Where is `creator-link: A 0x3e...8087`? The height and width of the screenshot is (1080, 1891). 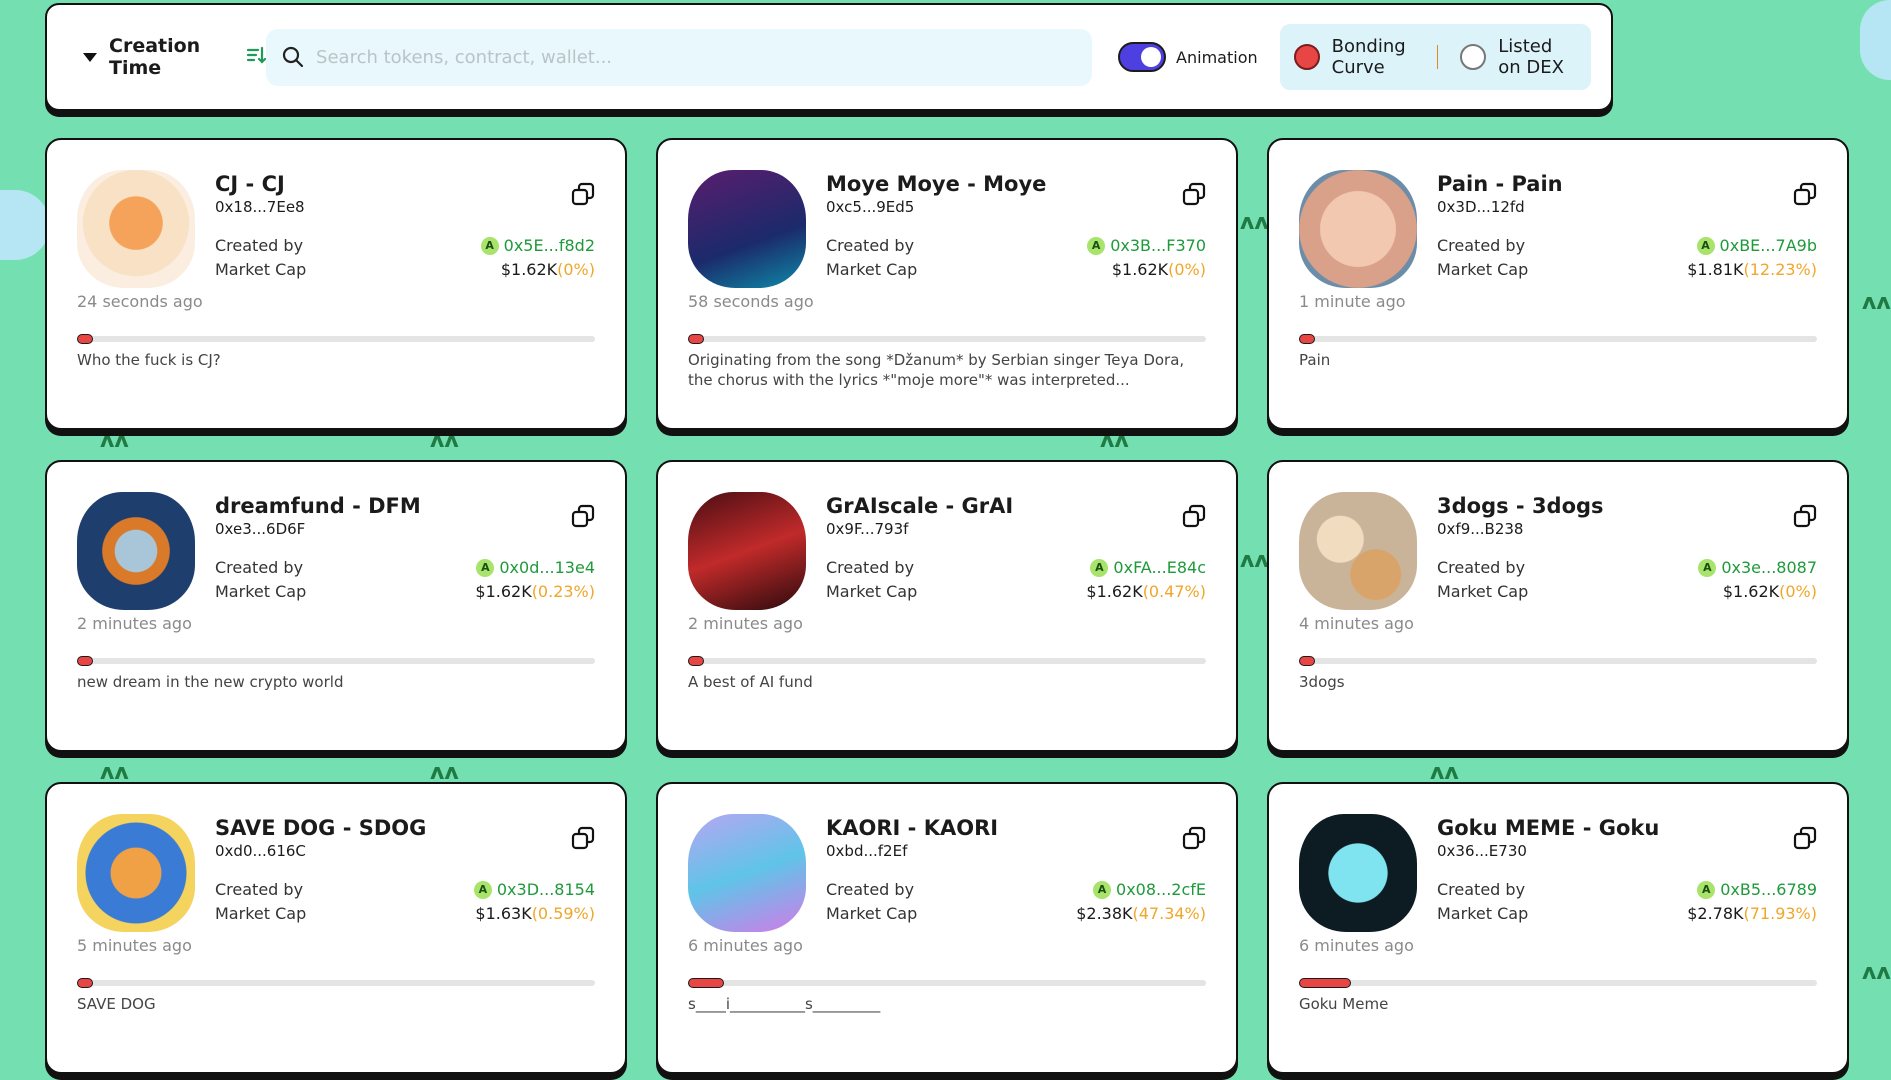 creator-link: A 0x3e...8087 is located at coordinates (1757, 567).